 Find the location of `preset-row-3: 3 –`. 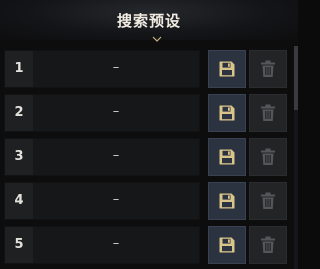

preset-row-3: 3 – is located at coordinates (151, 157).